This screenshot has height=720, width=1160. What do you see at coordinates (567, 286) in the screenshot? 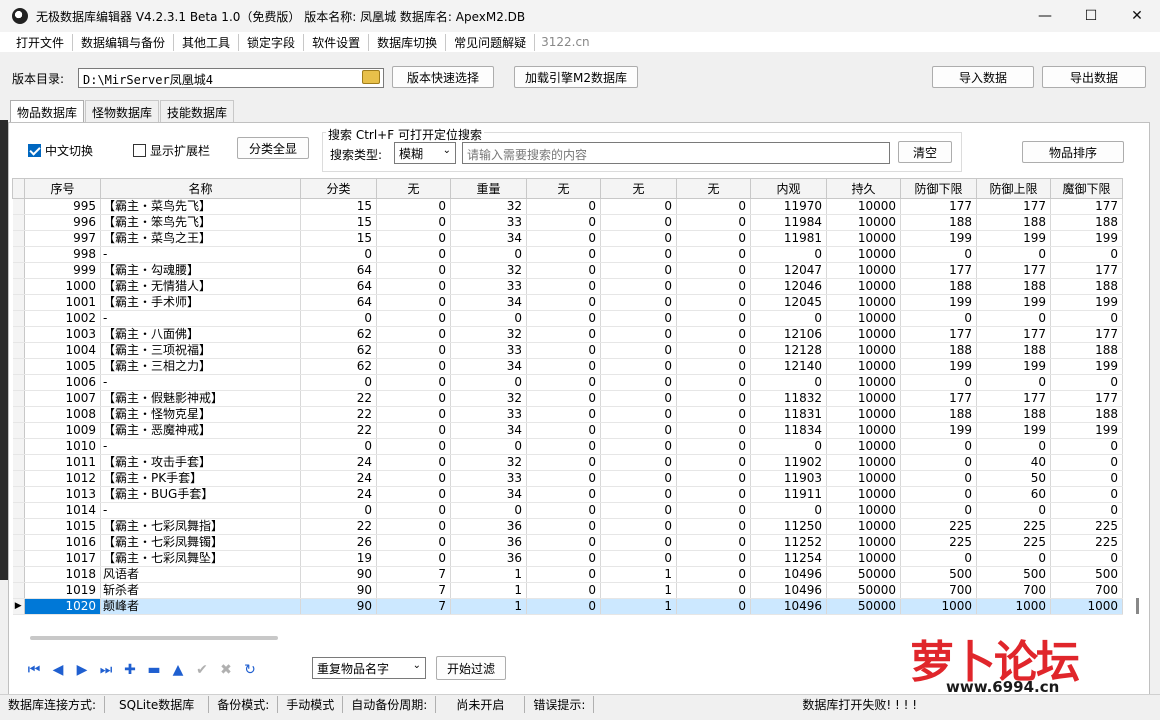
I see `table-row: 1000 【霸主・无情猎人】 64 0 33 0 0 0 12046 10000 188 188 188` at bounding box center [567, 286].